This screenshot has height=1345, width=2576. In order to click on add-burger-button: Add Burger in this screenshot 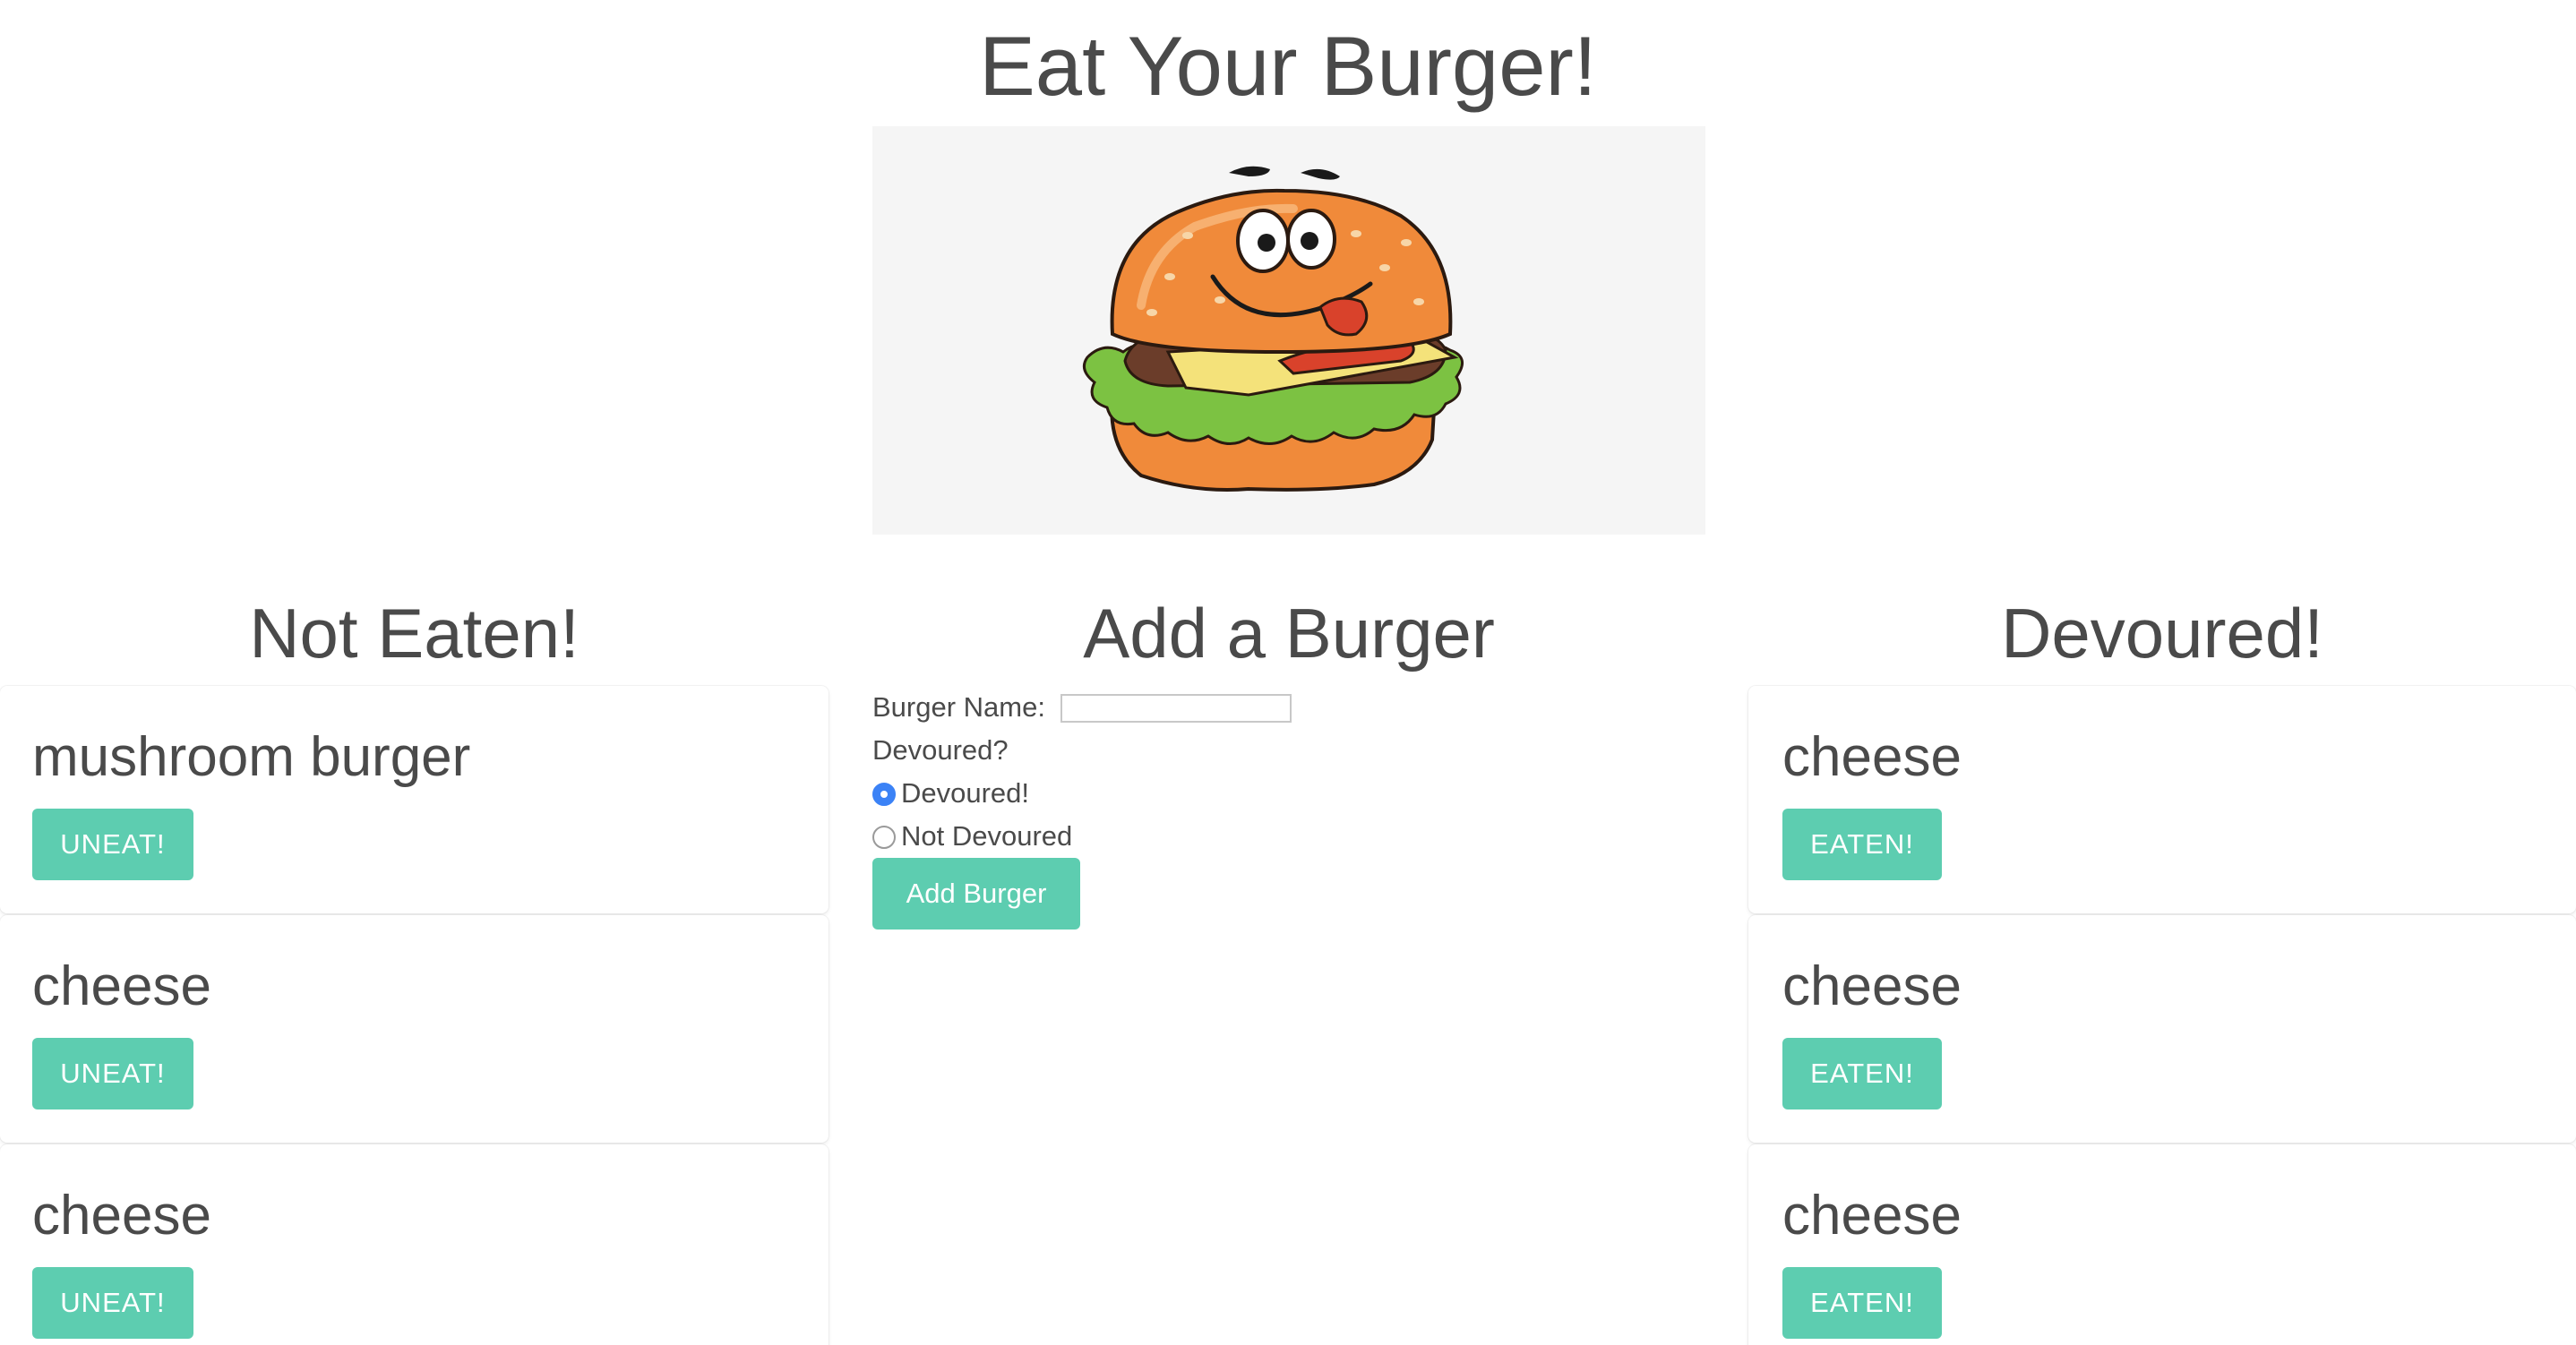, I will do `click(976, 894)`.